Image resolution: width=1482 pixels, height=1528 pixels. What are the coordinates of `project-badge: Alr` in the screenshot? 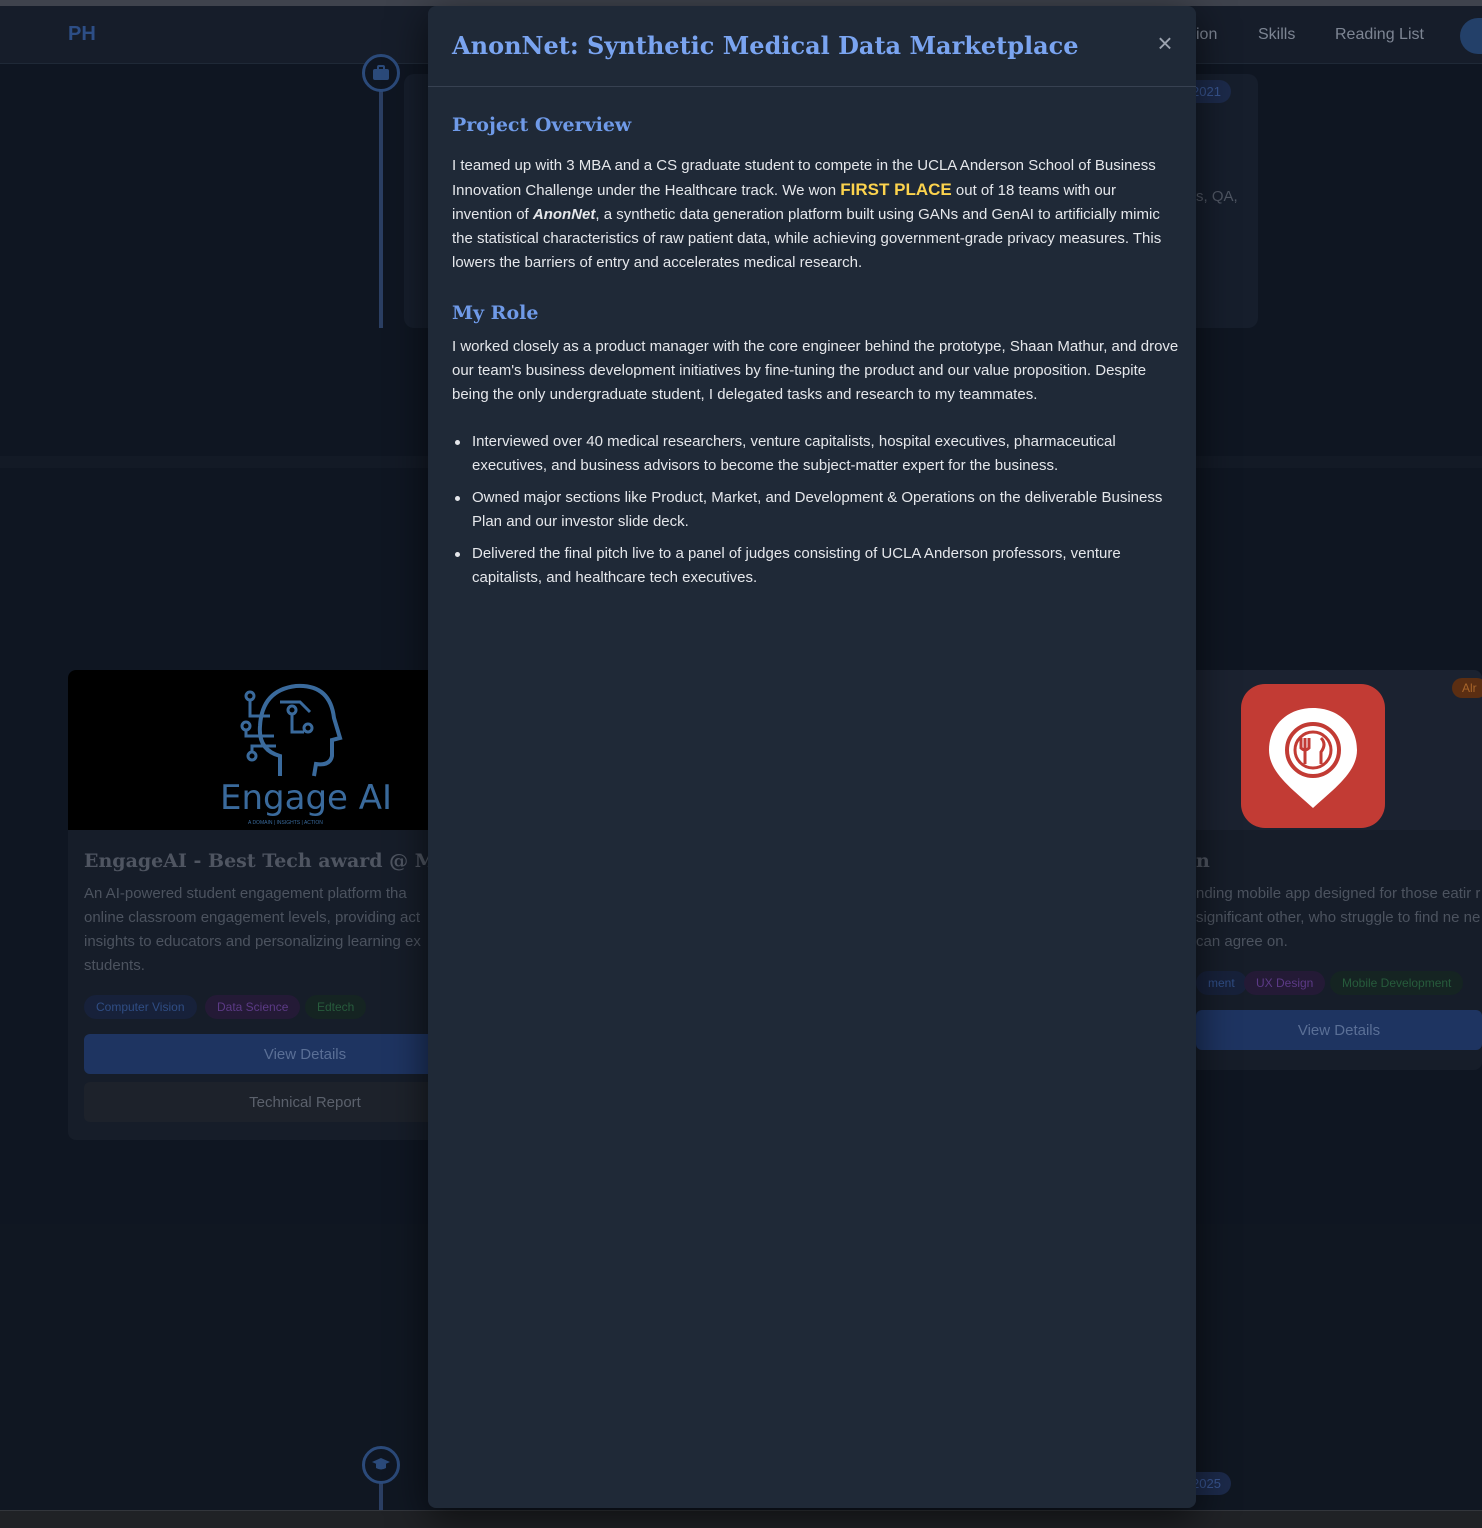 It's located at (1467, 688).